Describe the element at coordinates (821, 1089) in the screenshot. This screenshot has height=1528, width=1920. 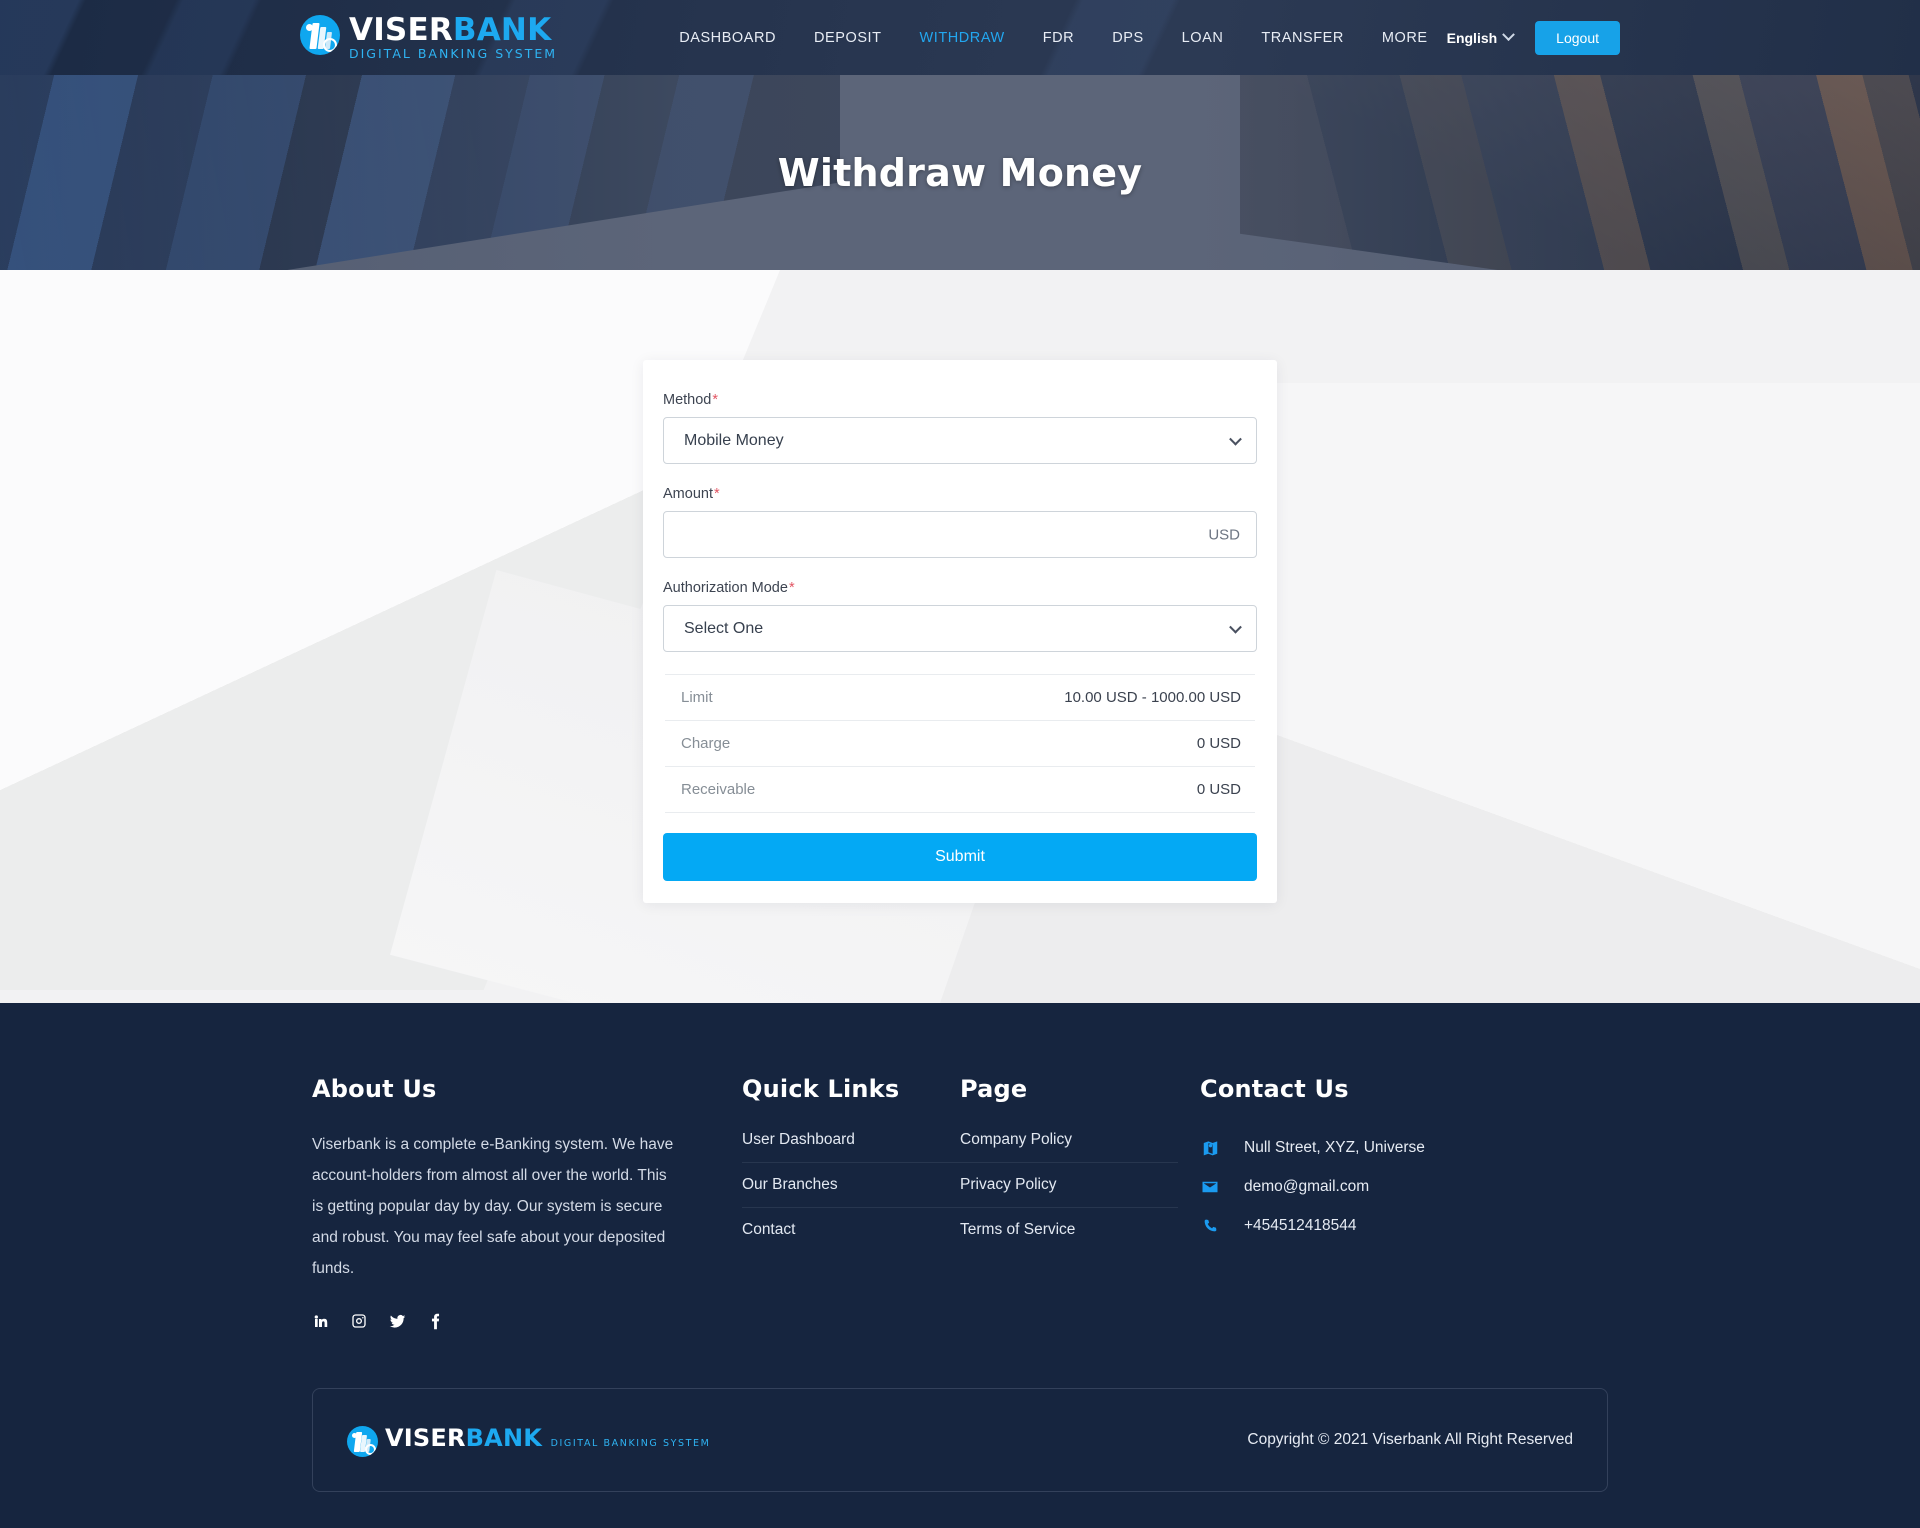
I see `quick-links-heading: Quick Links` at that location.